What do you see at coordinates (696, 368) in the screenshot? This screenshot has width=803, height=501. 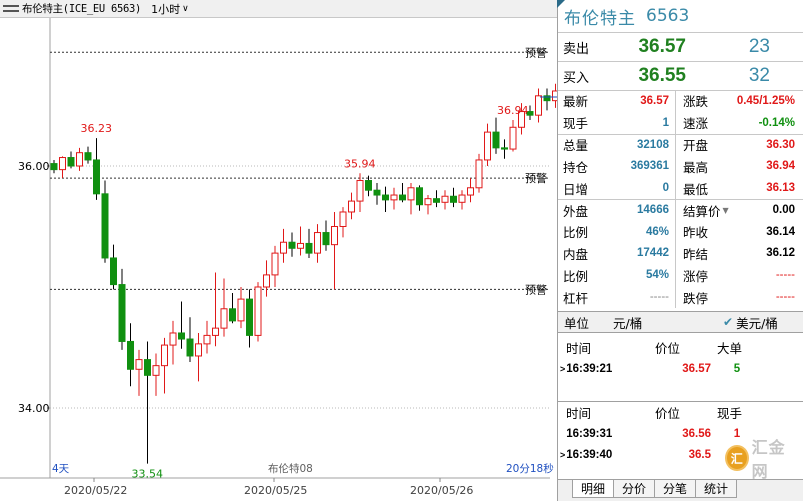 I see `tick-price: 36.57` at bounding box center [696, 368].